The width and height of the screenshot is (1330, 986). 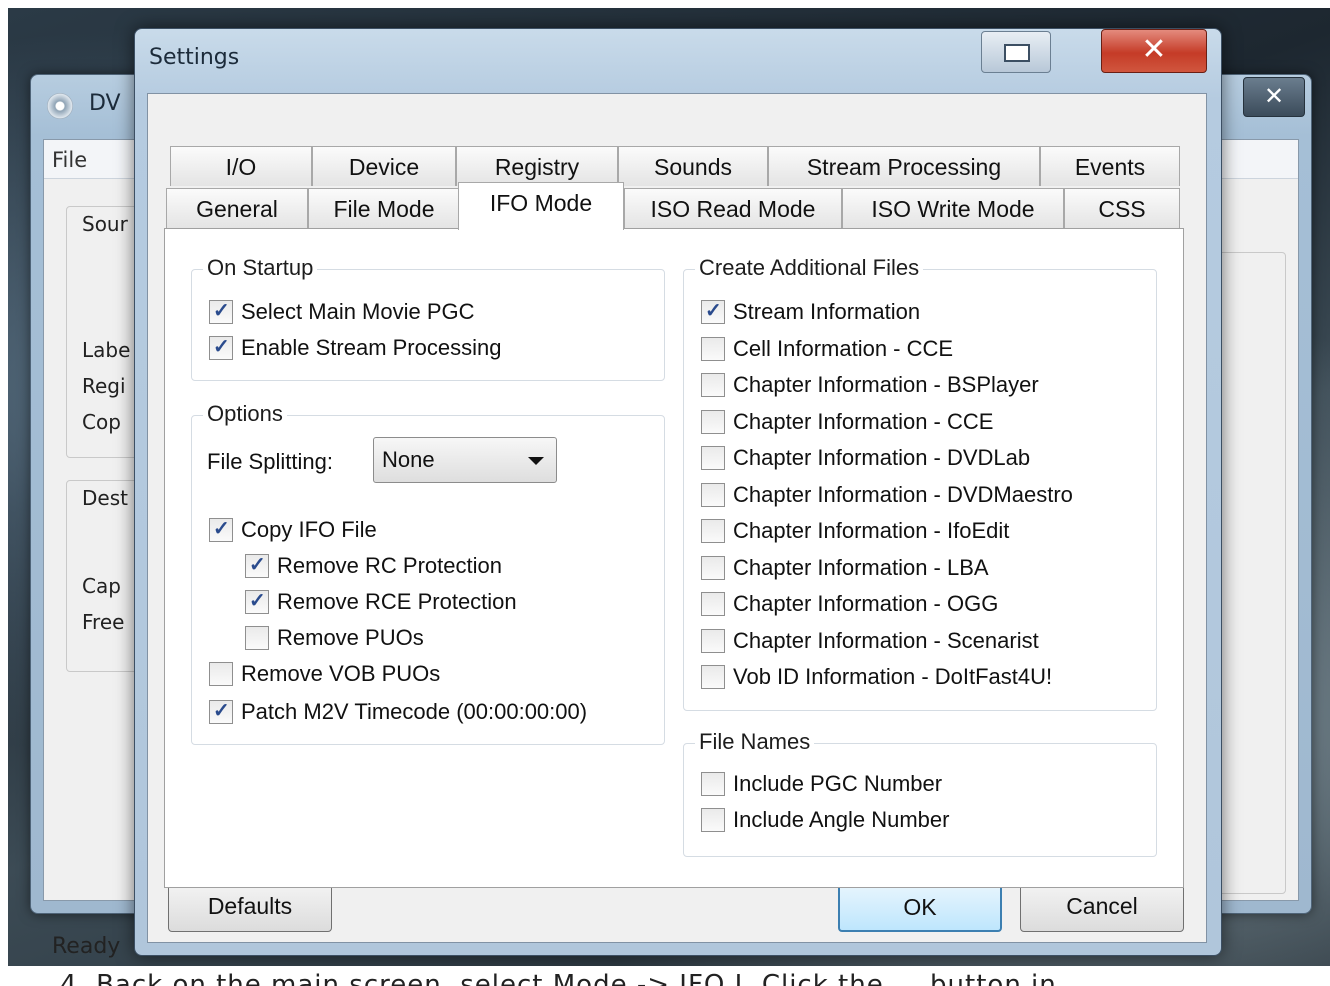 What do you see at coordinates (194, 57) in the screenshot?
I see `dialog-title: Settings` at bounding box center [194, 57].